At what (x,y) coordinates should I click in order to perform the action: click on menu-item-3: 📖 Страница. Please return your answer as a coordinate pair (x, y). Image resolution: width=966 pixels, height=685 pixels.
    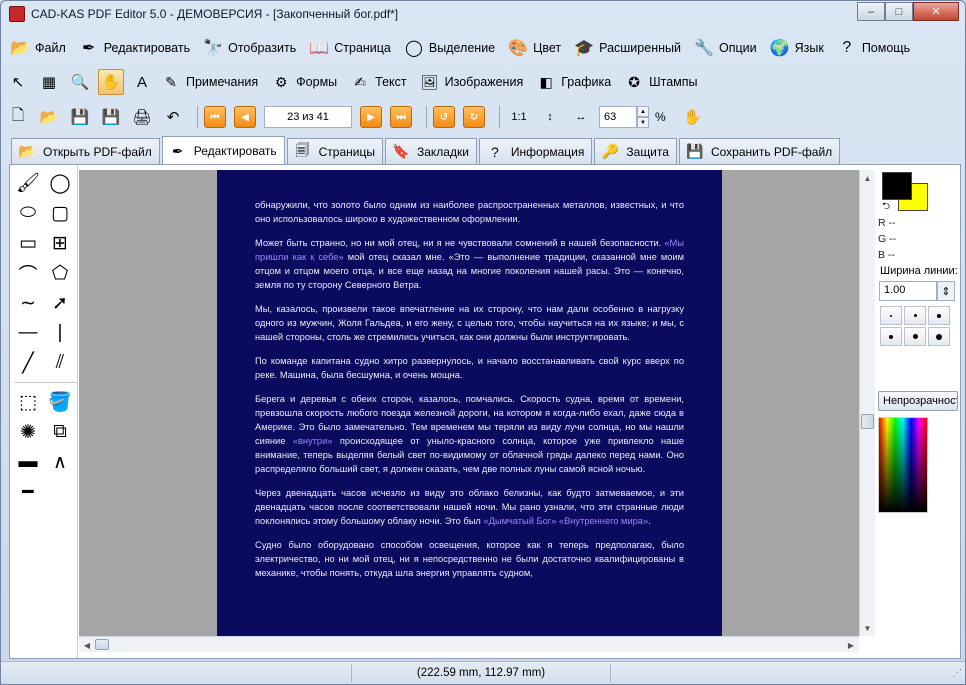
    Looking at the image, I should click on (350, 48).